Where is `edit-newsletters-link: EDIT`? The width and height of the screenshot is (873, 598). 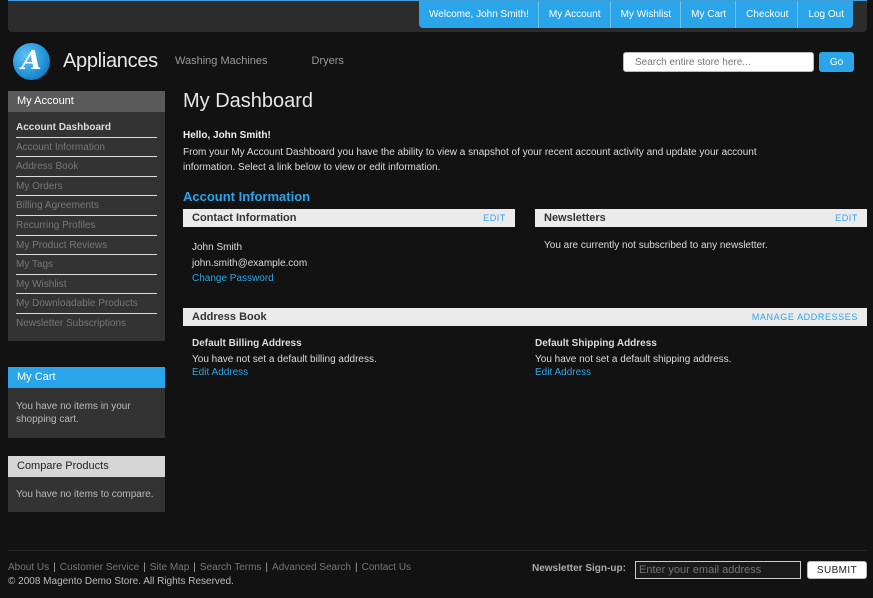 edit-newsletters-link: EDIT is located at coordinates (846, 218).